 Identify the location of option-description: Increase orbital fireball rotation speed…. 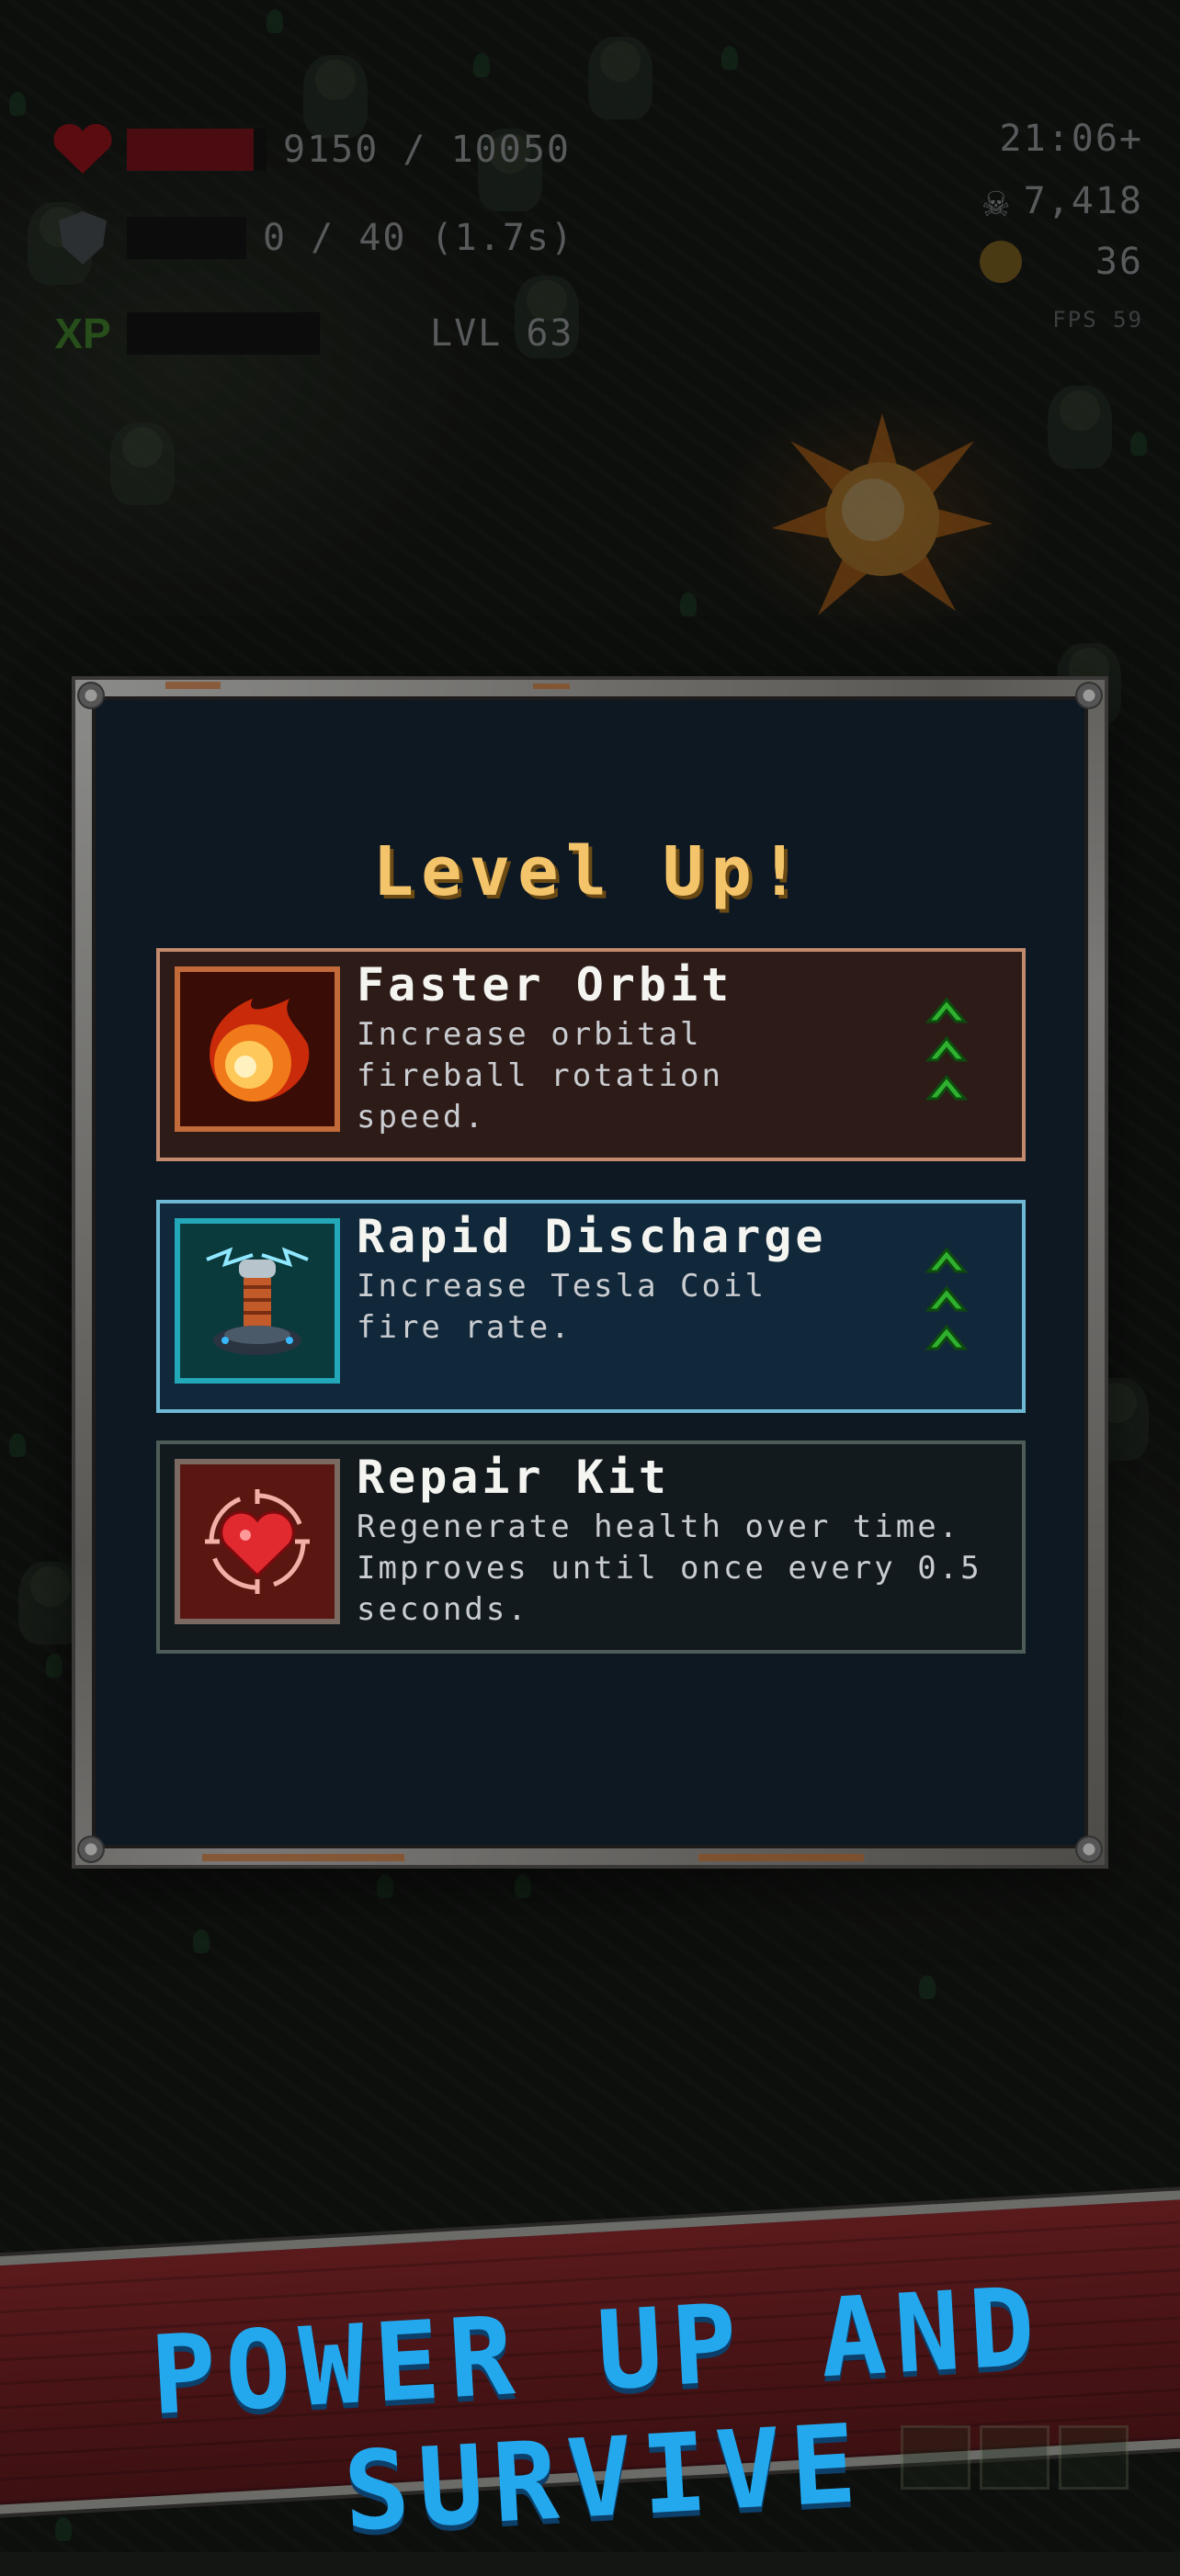
(540, 1075).